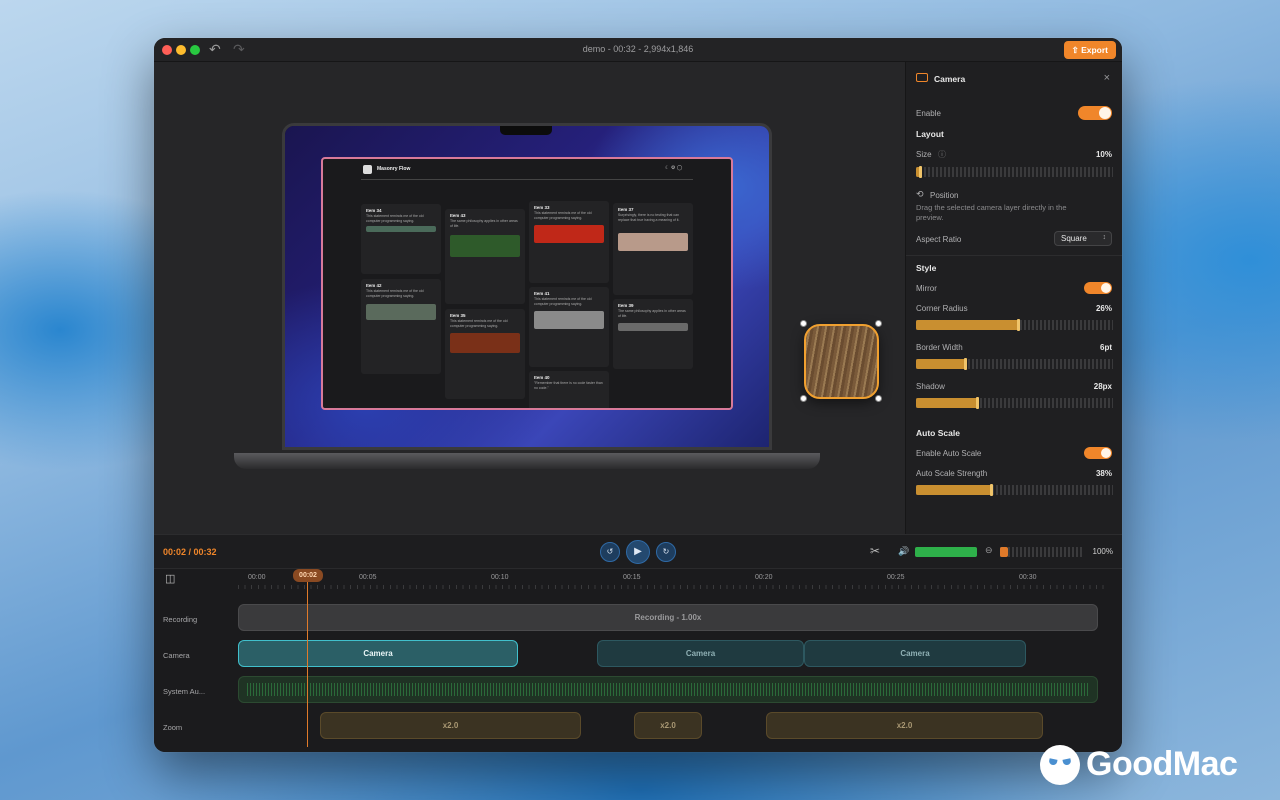  I want to click on zoom-out-icon: ⊖, so click(989, 550).